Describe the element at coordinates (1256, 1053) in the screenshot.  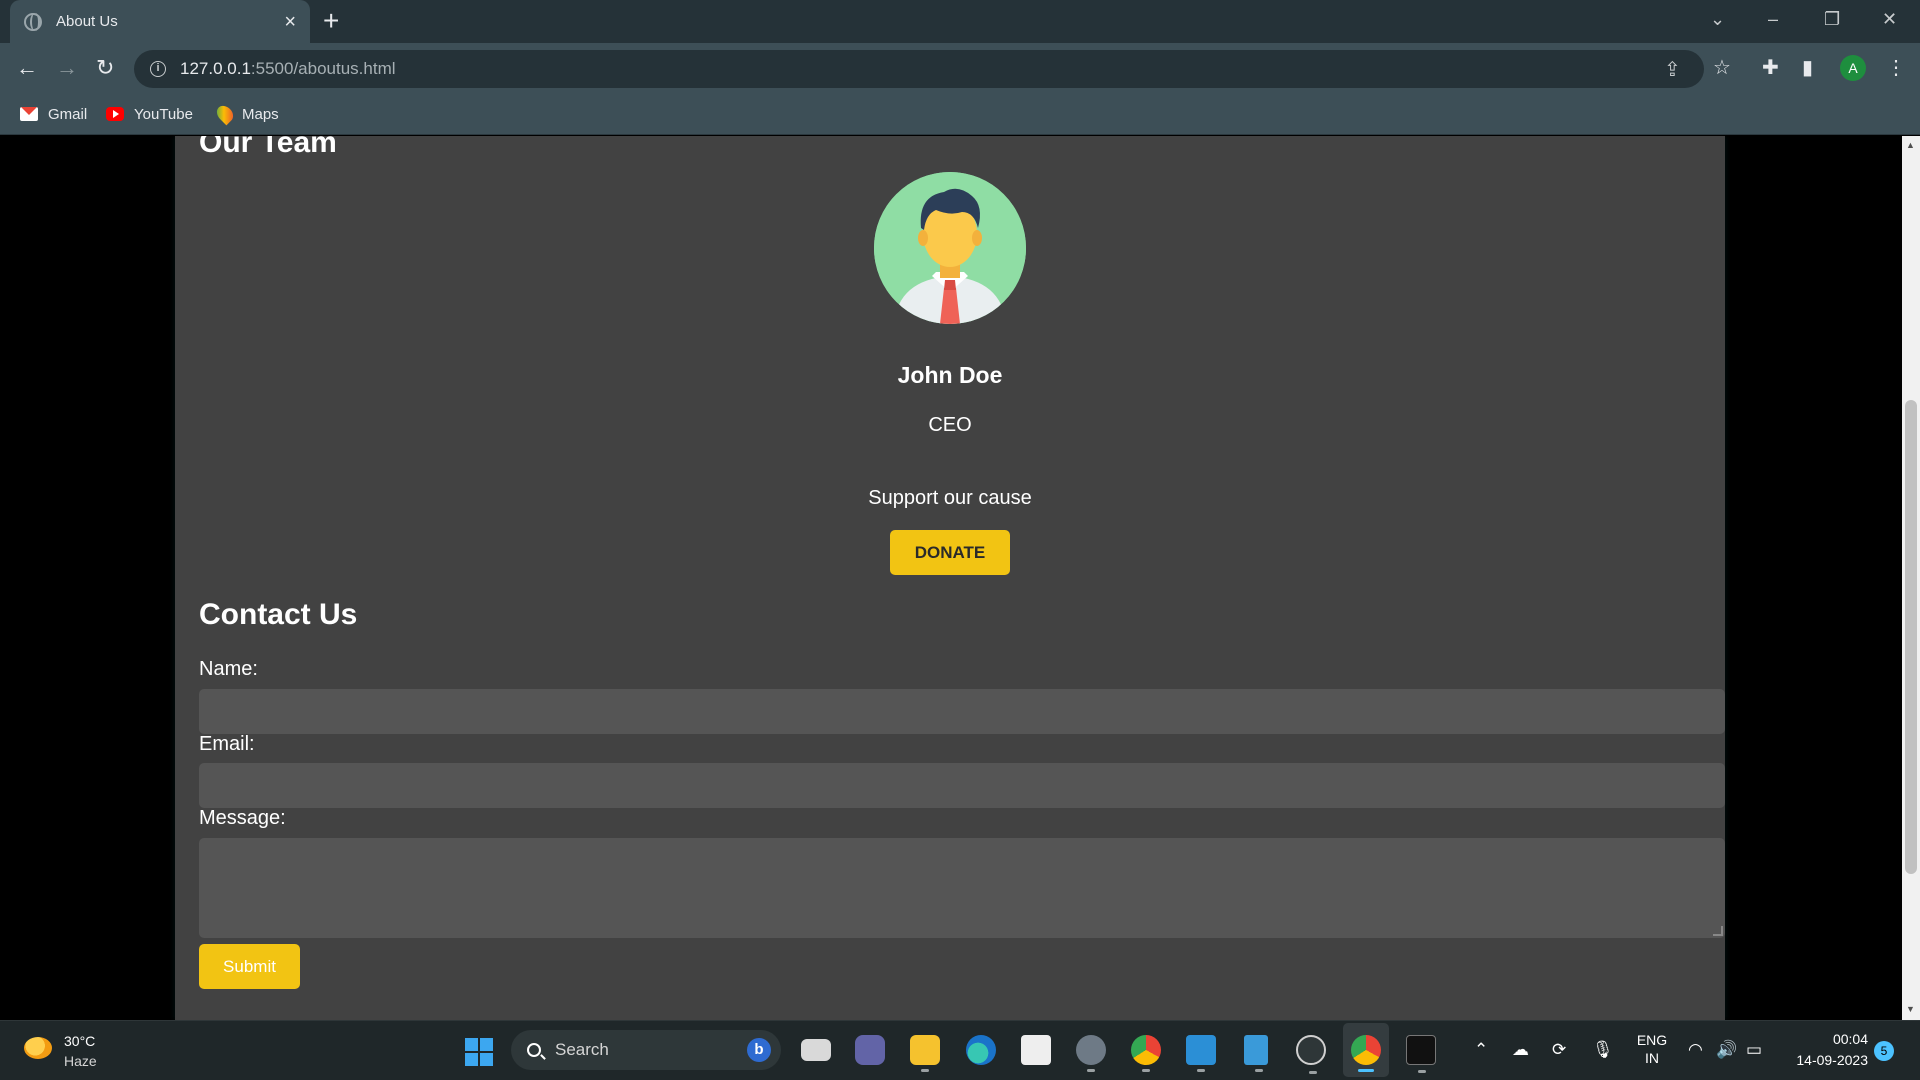
I see `notepad-icon` at that location.